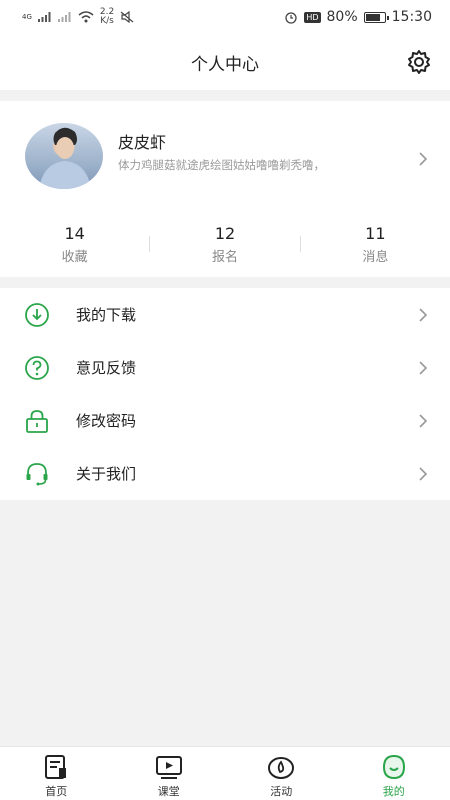  Describe the element at coordinates (312, 17) in the screenshot. I see `hd-badge: HD` at that location.